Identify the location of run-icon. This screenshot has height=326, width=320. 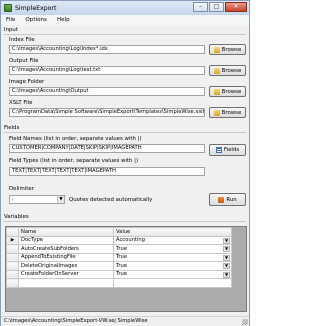
(221, 199).